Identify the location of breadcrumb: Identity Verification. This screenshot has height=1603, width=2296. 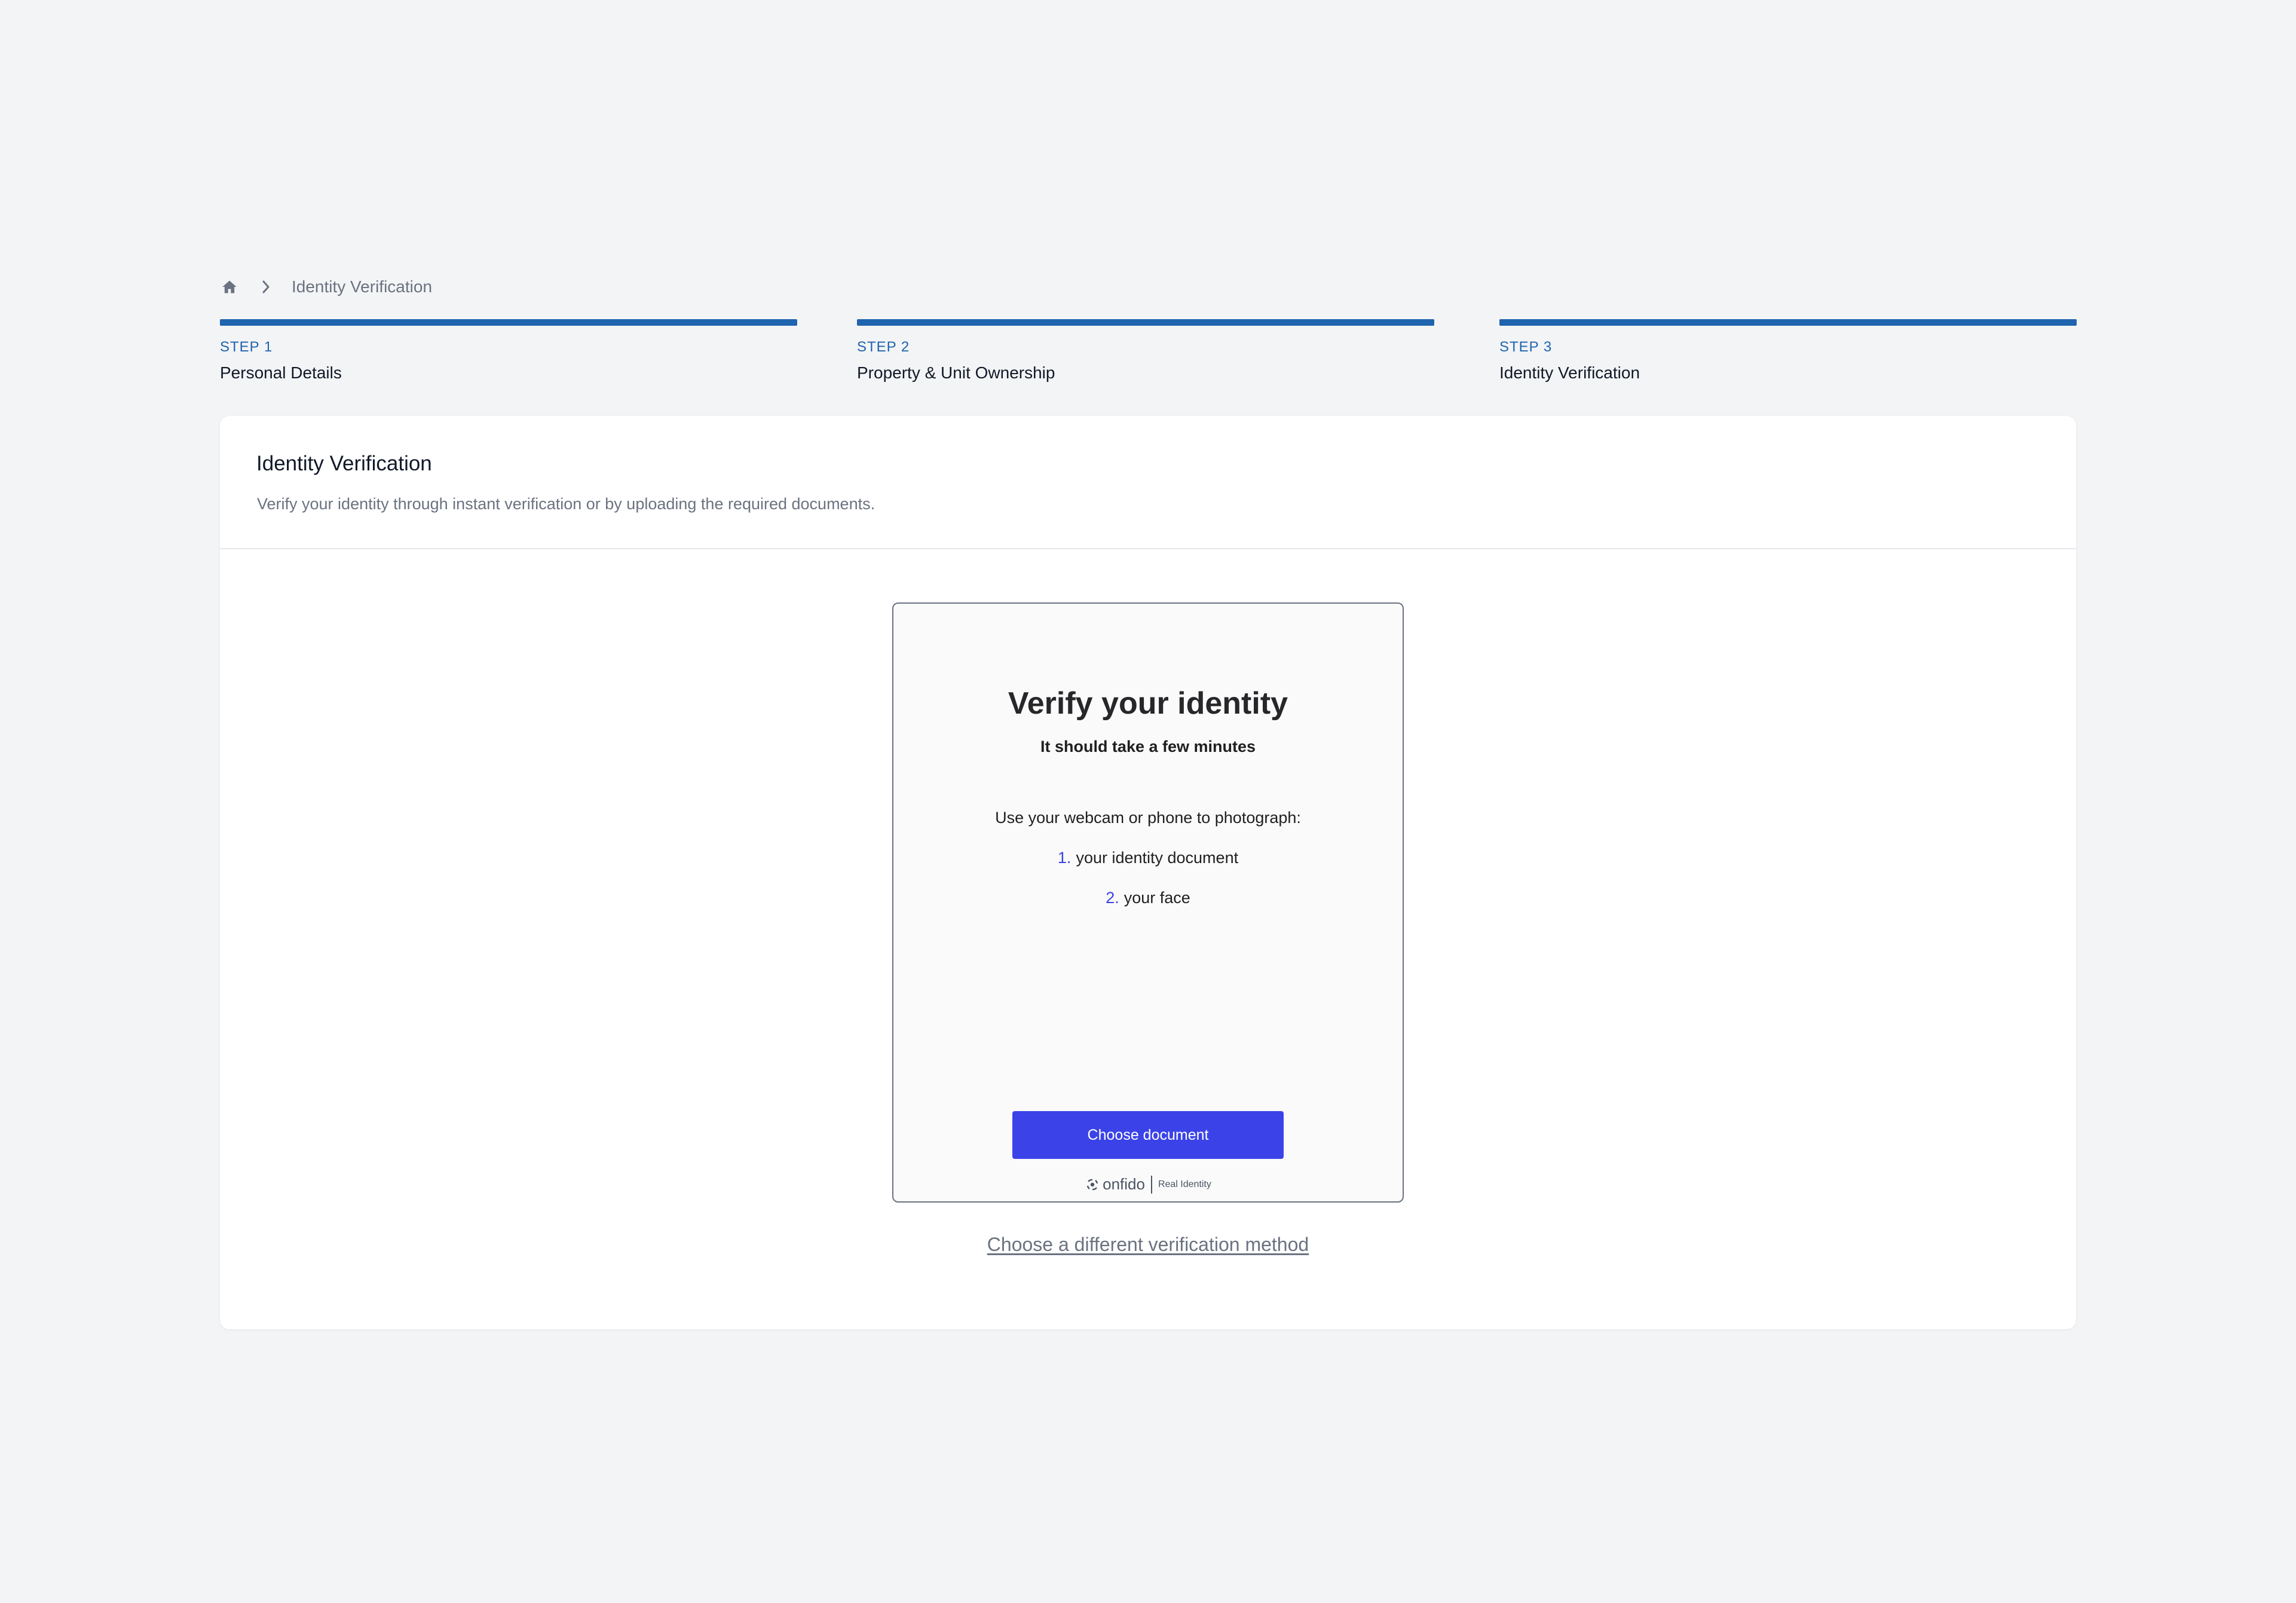
(326, 287).